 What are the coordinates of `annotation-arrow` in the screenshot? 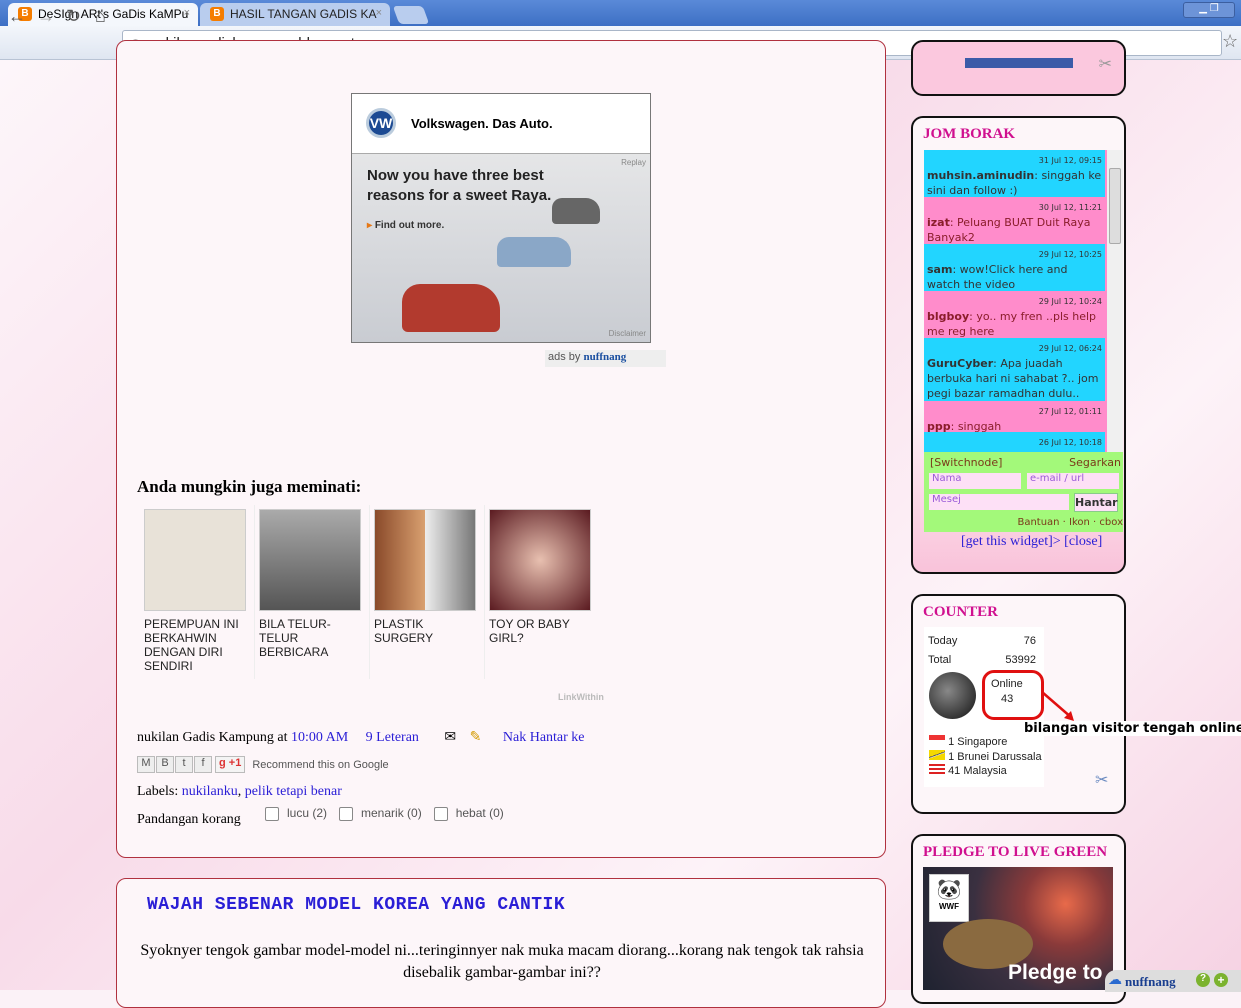 It's located at (1057, 706).